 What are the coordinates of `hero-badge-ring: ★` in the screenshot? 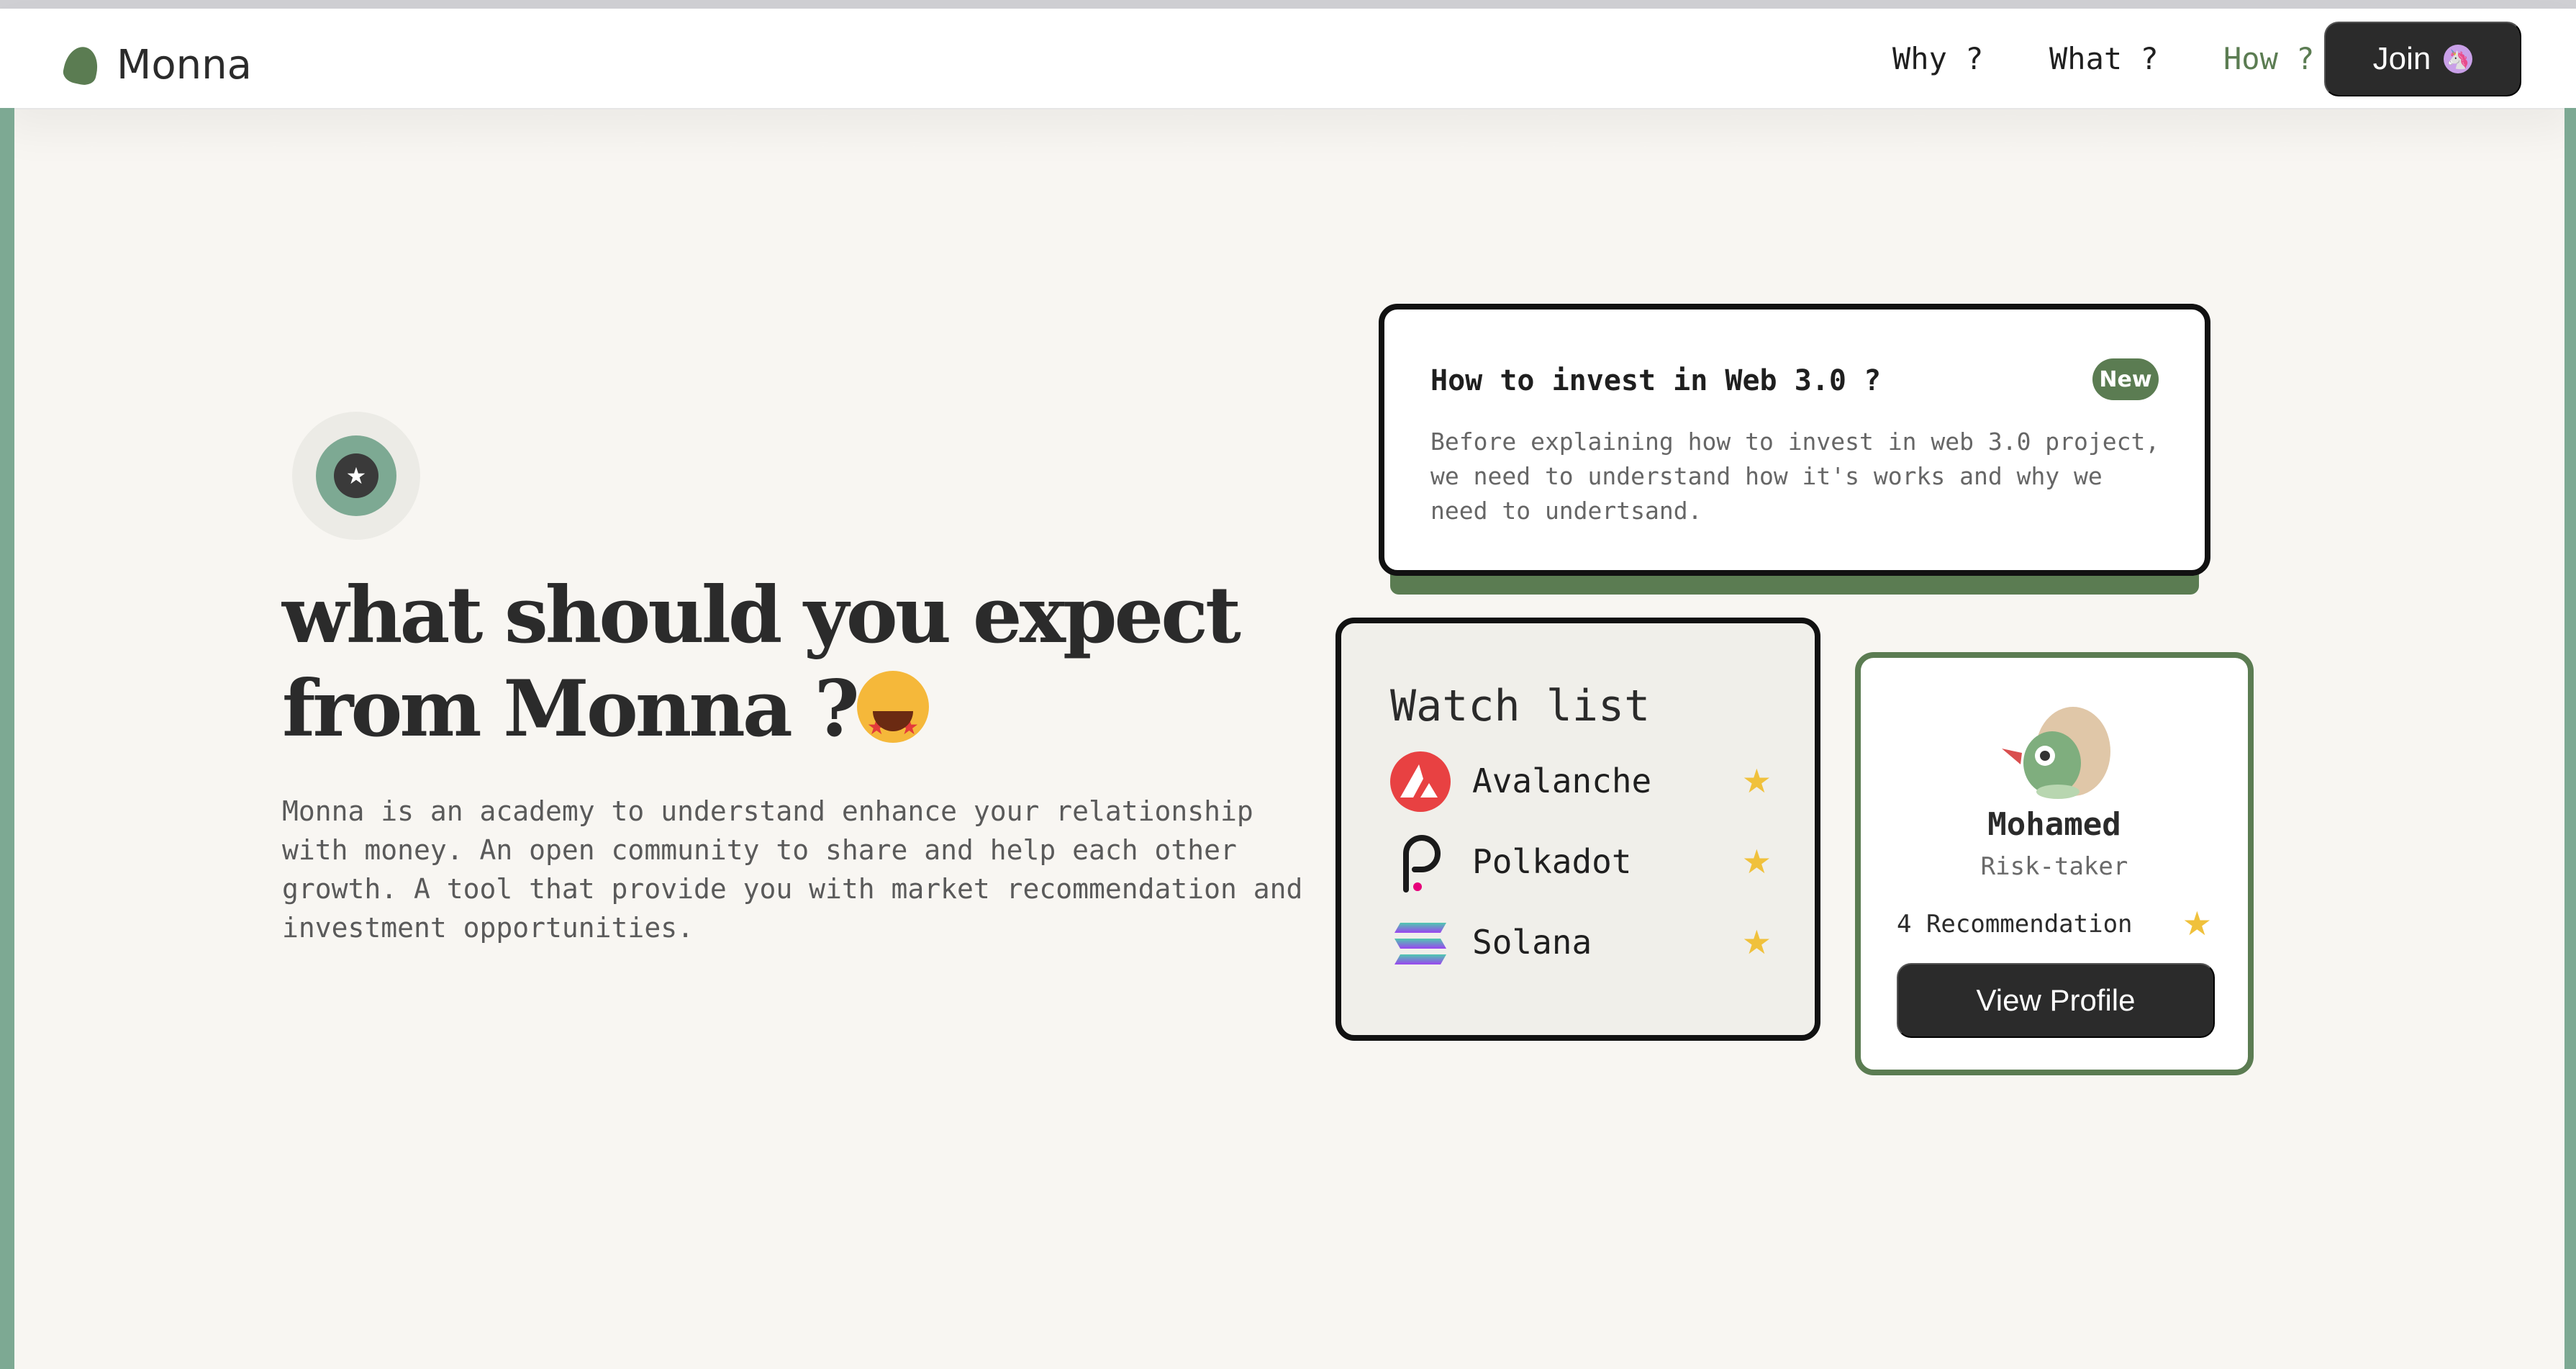 It's located at (356, 475).